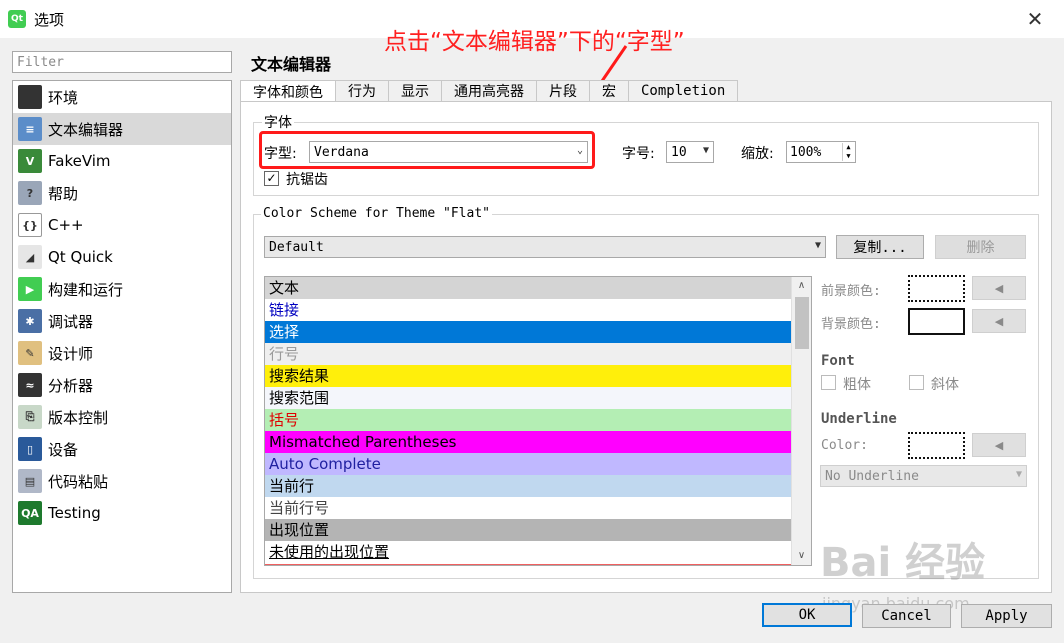 The height and width of the screenshot is (643, 1064). What do you see at coordinates (563, 91) in the screenshot?
I see `tab: 片段` at bounding box center [563, 91].